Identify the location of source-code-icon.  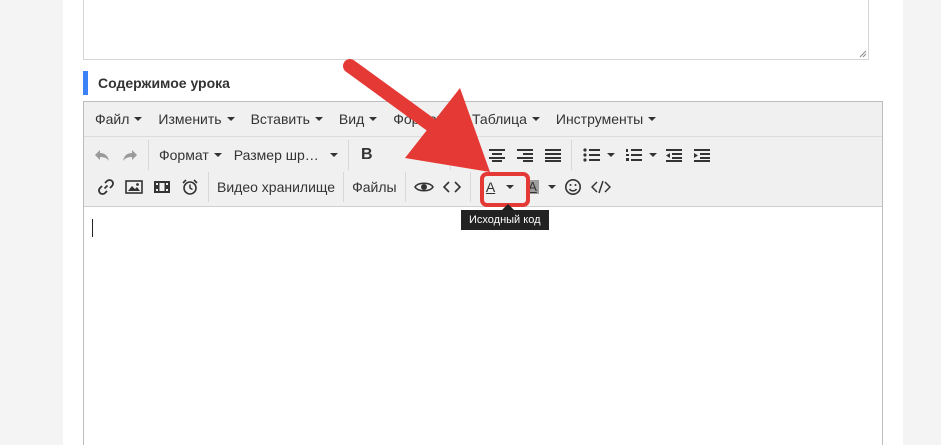
(451, 187).